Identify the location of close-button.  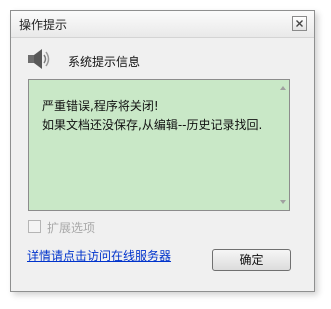
(299, 23).